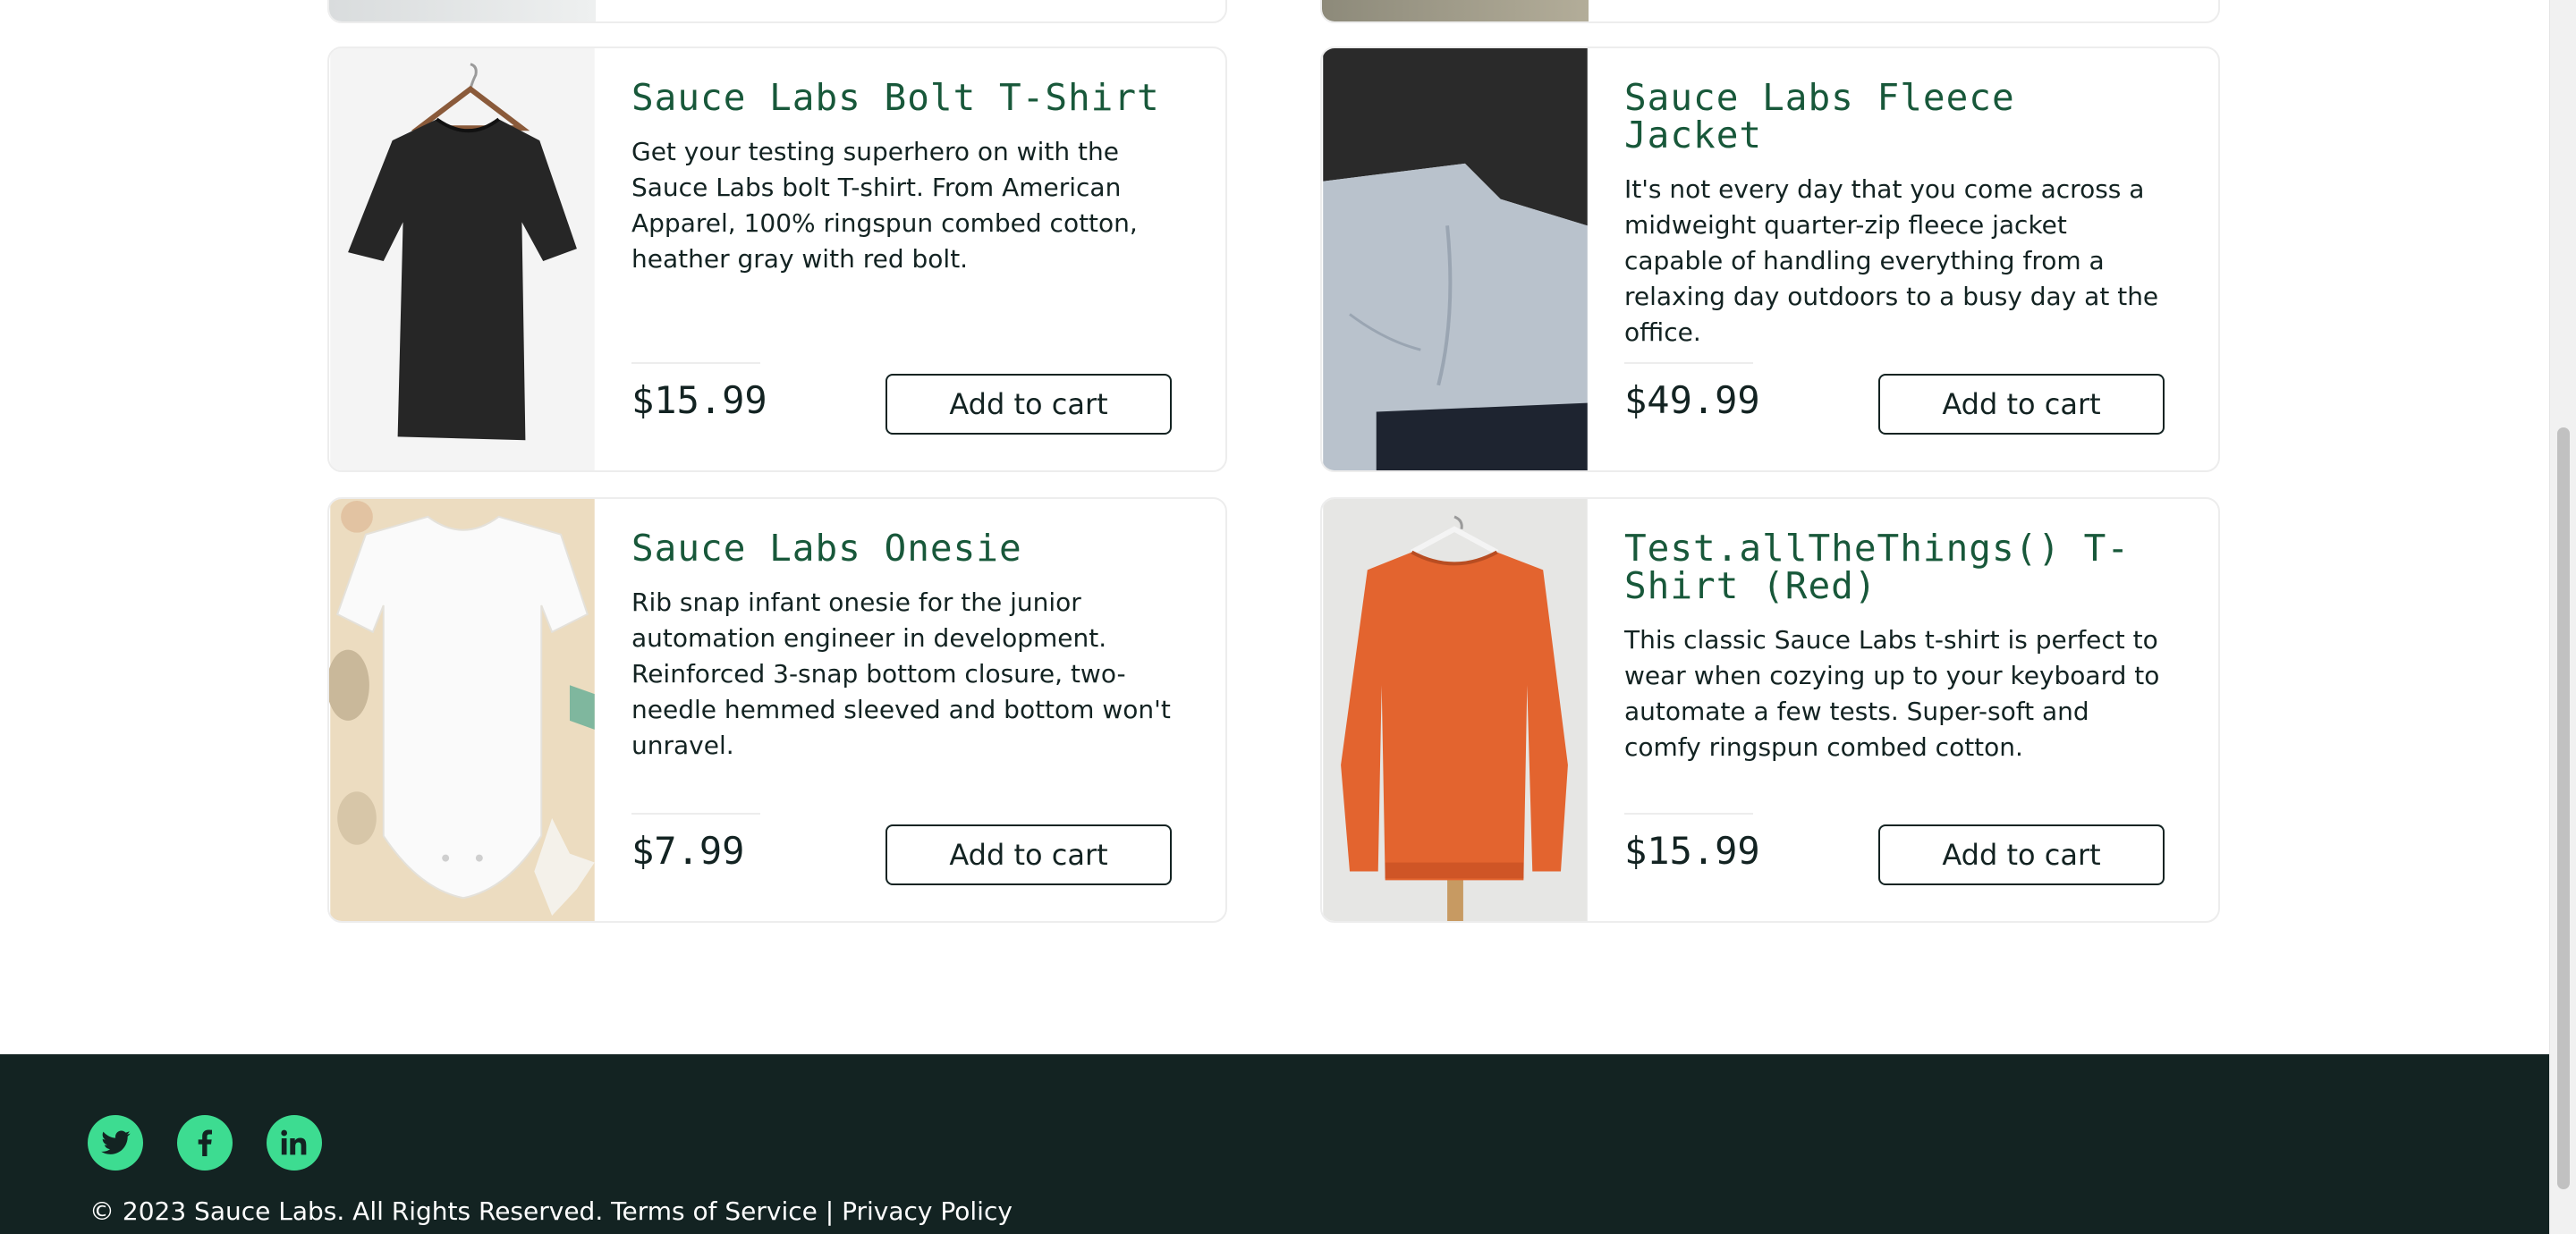 The width and height of the screenshot is (2576, 1234). I want to click on fleece-jacket-icon, so click(1455, 259).